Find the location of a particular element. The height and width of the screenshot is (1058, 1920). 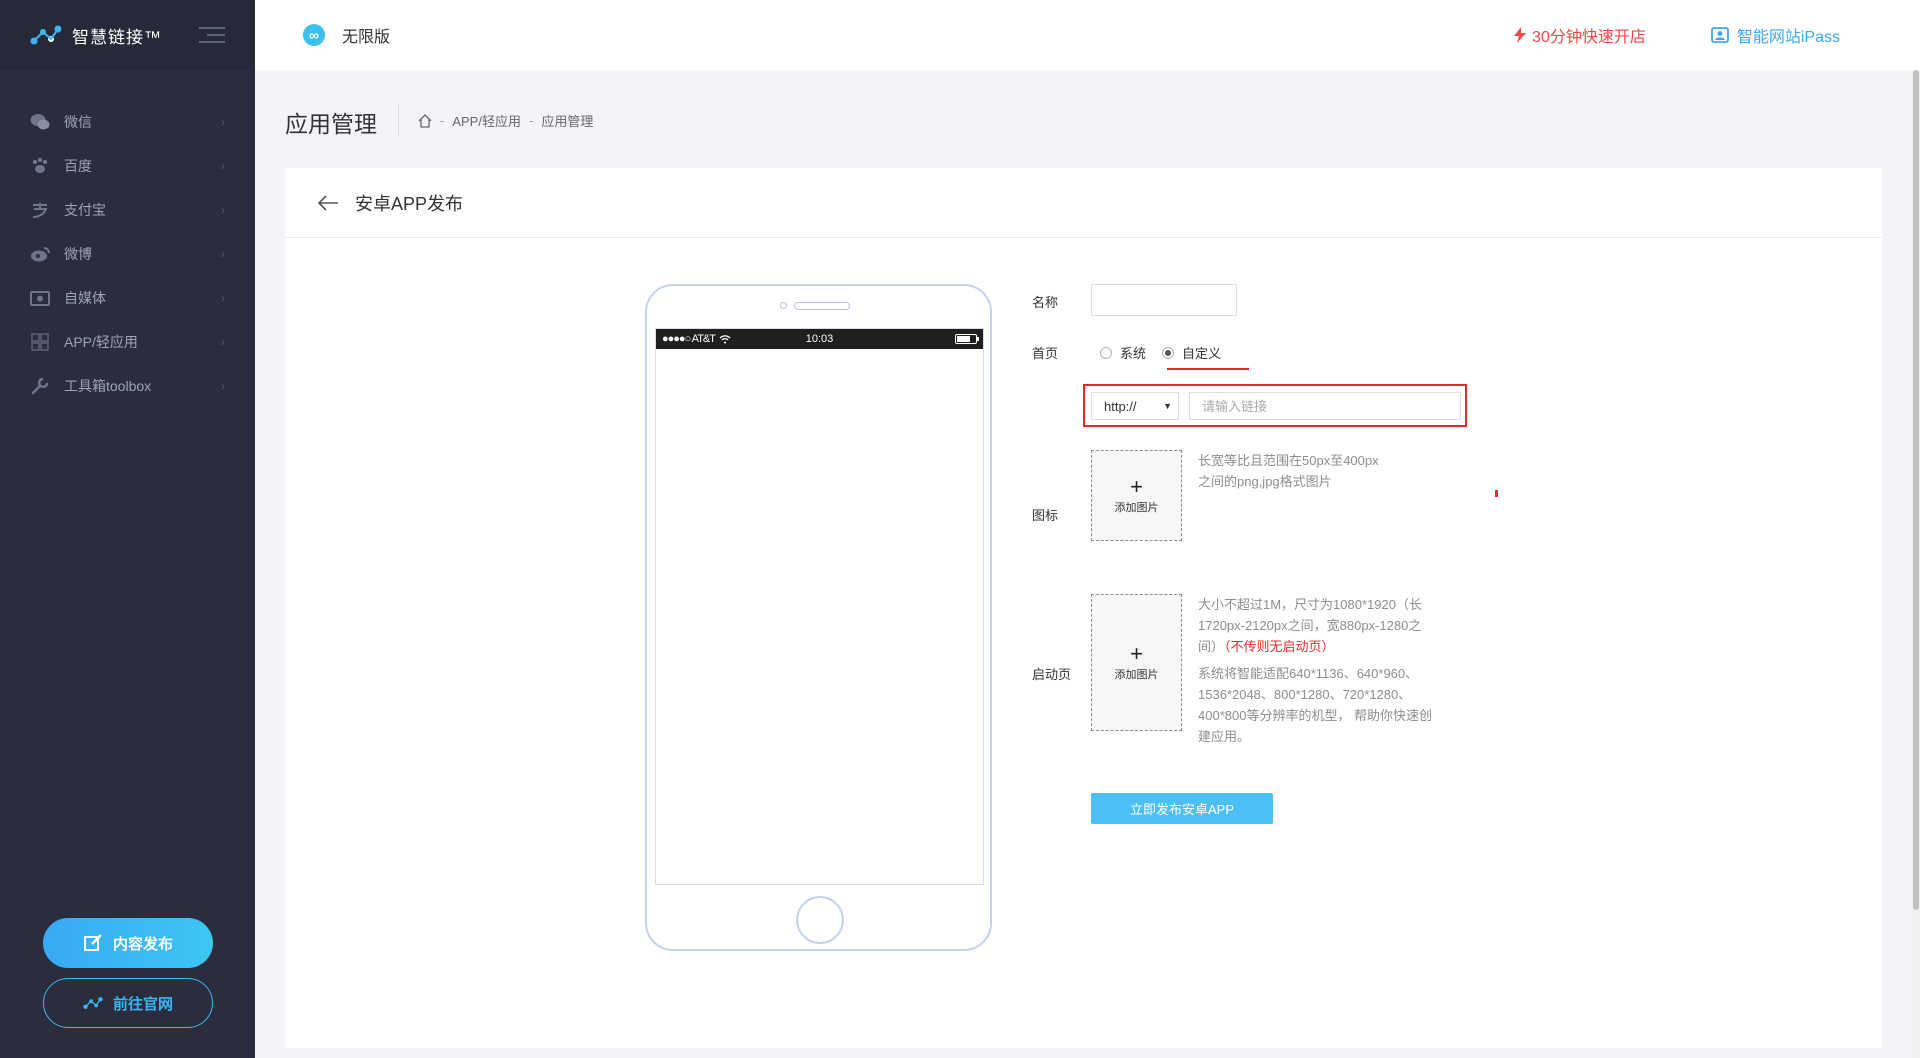

home-radio-group: 系统 自定义 is located at coordinates (1168, 352).